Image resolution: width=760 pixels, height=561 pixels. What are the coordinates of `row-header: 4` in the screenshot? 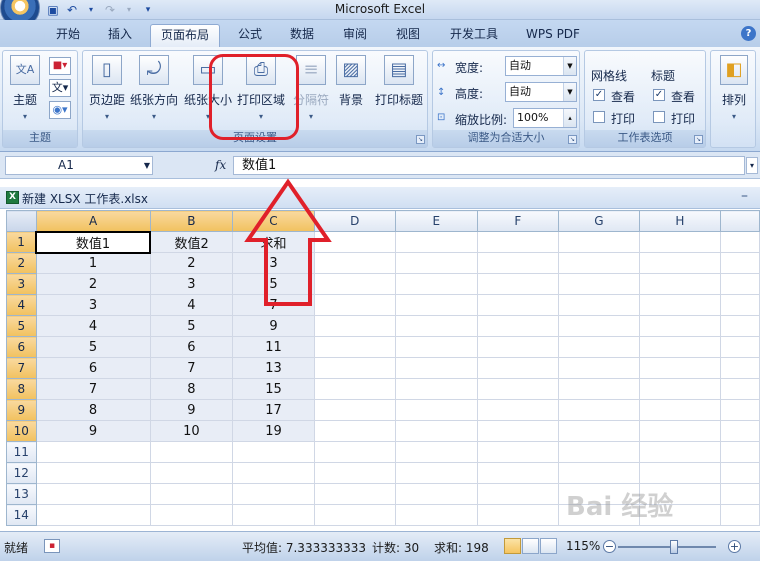 It's located at (21, 305).